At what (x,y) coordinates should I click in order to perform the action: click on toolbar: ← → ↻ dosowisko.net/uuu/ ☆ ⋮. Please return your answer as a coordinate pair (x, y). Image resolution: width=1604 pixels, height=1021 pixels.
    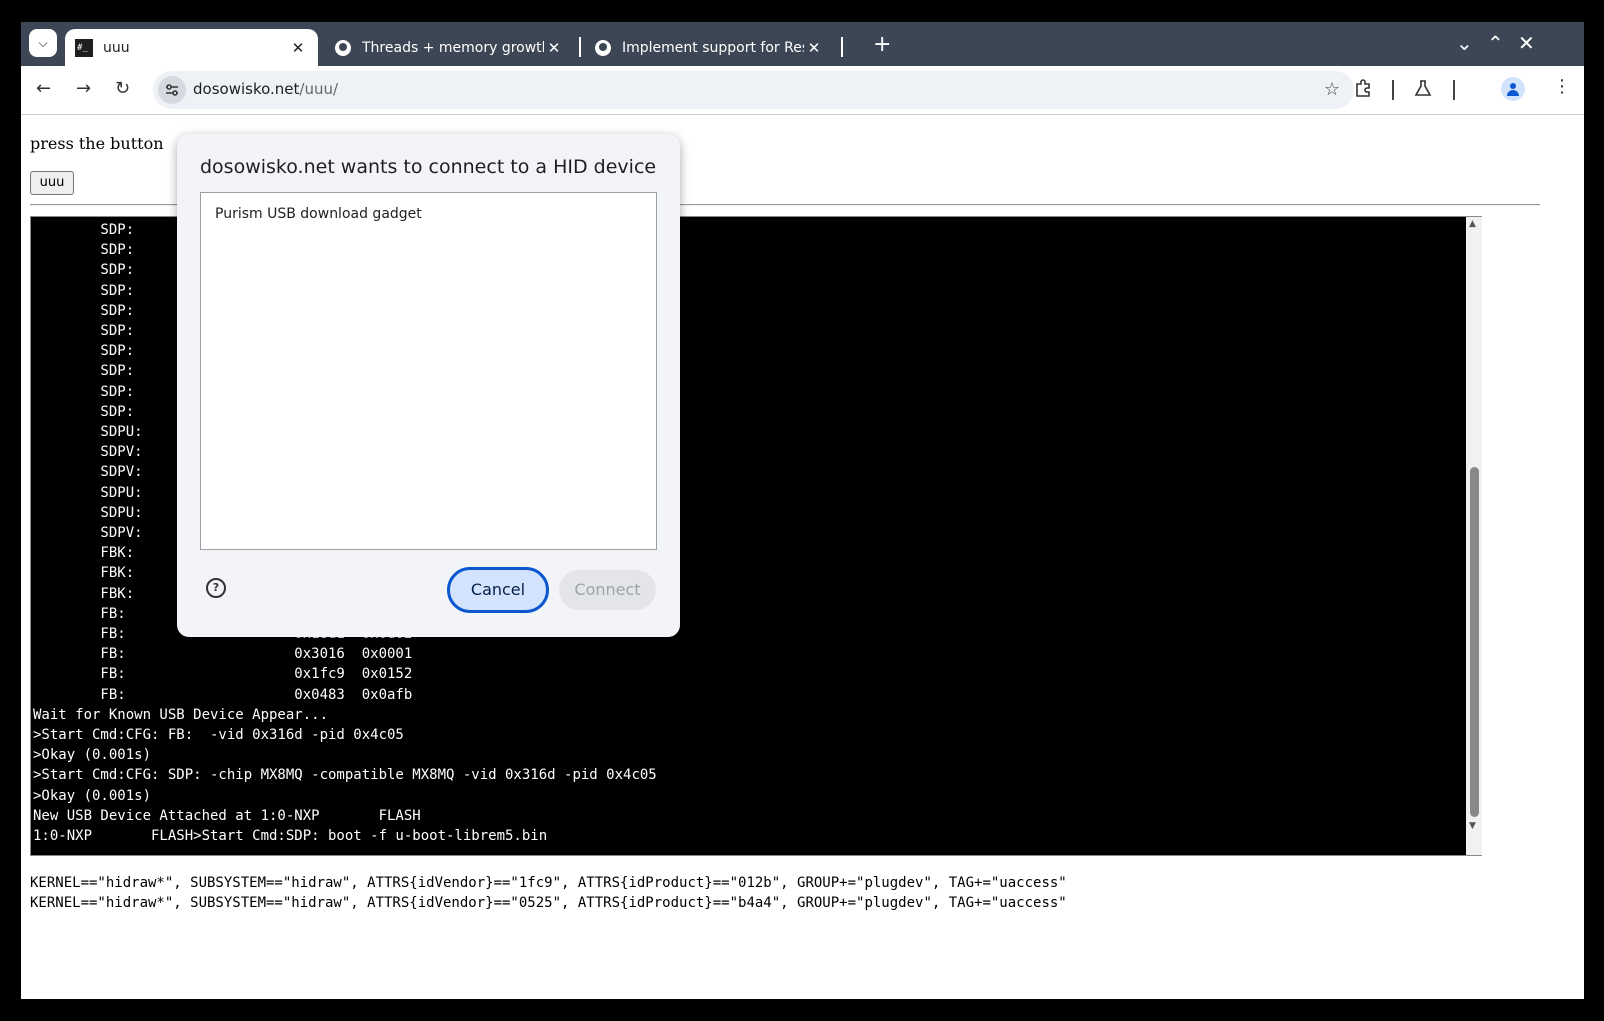
    Looking at the image, I should click on (802, 90).